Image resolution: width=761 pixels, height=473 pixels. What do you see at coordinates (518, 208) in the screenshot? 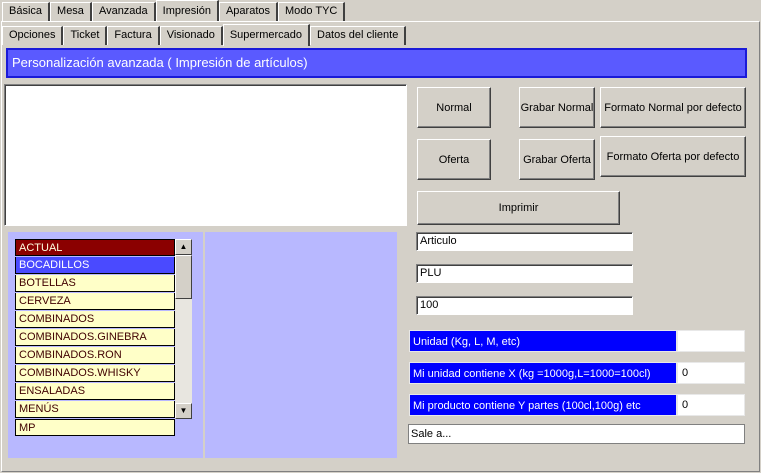
I see `imprimir-button: Imprimir` at bounding box center [518, 208].